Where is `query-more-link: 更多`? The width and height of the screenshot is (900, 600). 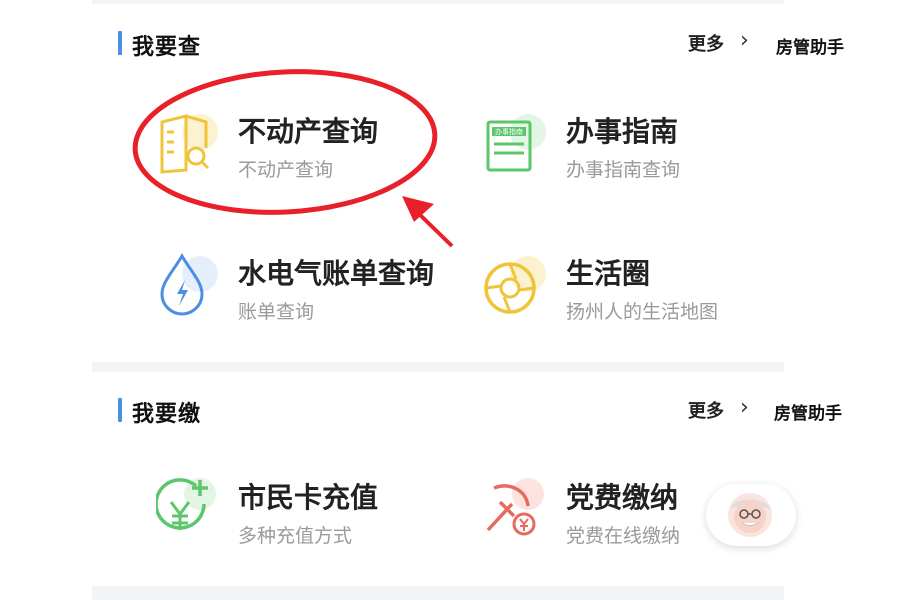
query-more-link: 更多 is located at coordinates (706, 43).